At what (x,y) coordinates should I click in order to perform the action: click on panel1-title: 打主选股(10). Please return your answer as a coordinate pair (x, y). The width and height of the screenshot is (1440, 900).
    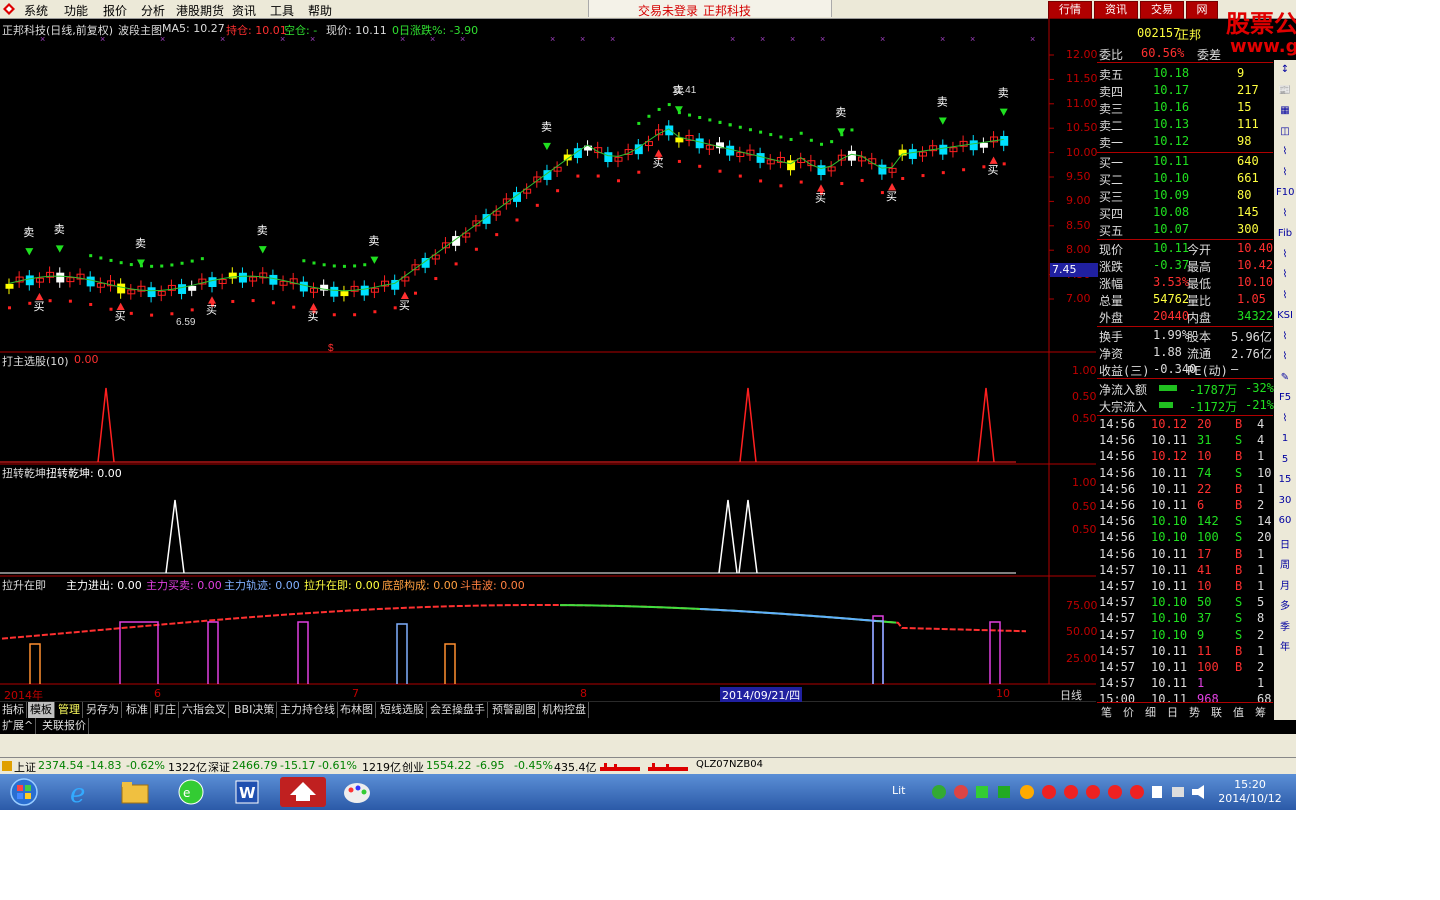
    Looking at the image, I should click on (35, 361).